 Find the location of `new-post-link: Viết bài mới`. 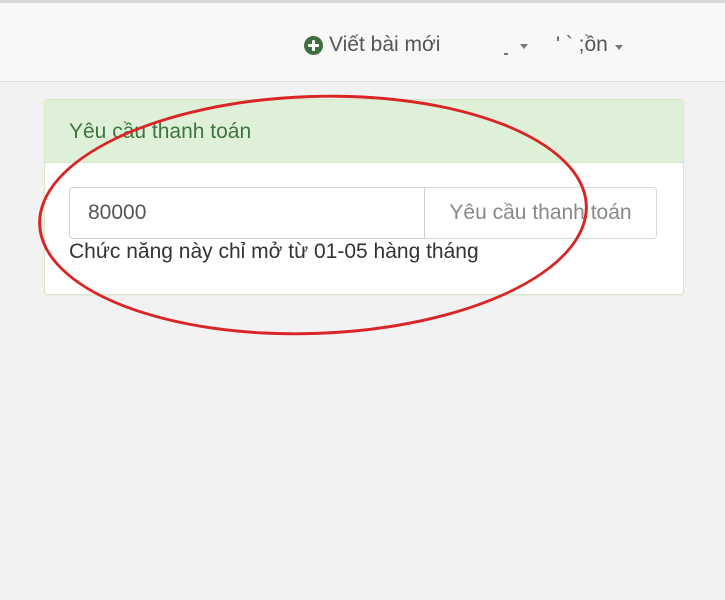

new-post-link: Viết bài mới is located at coordinates (372, 45).